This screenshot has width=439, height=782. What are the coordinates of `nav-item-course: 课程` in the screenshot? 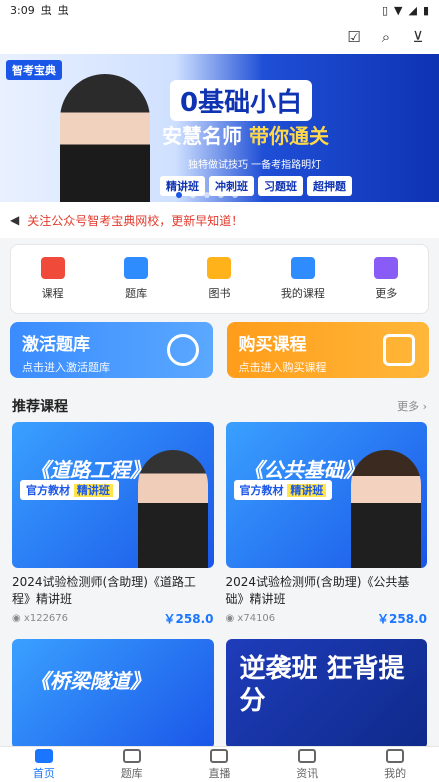 It's located at (53, 279).